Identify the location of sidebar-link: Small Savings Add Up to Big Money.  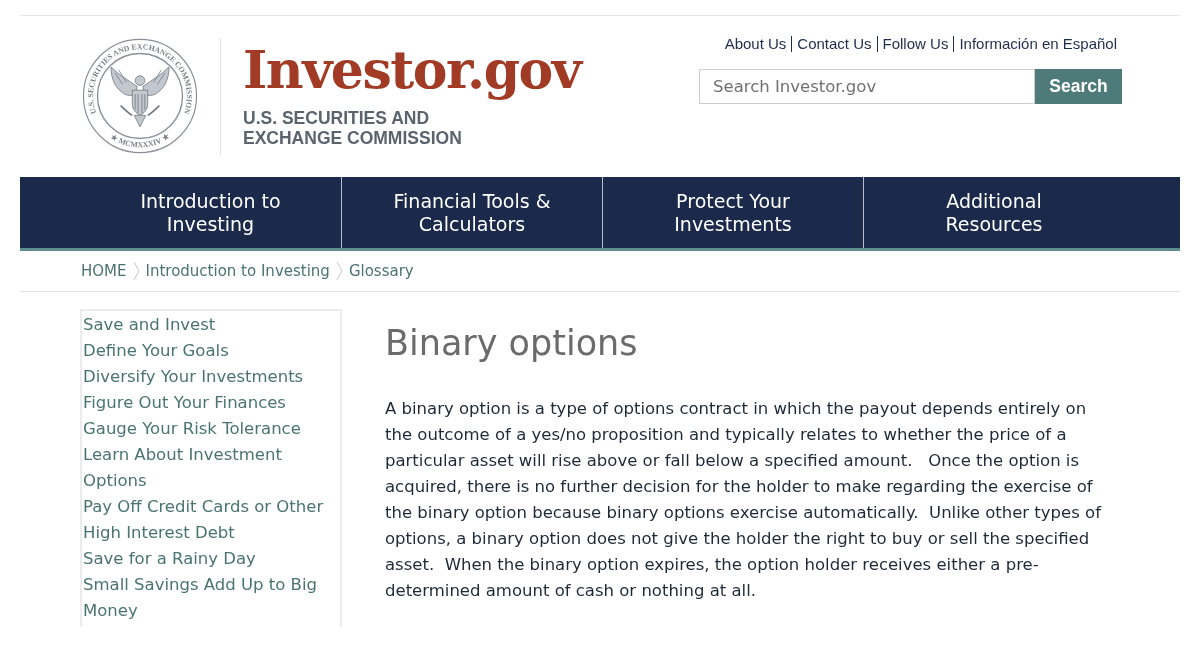
(210, 598).